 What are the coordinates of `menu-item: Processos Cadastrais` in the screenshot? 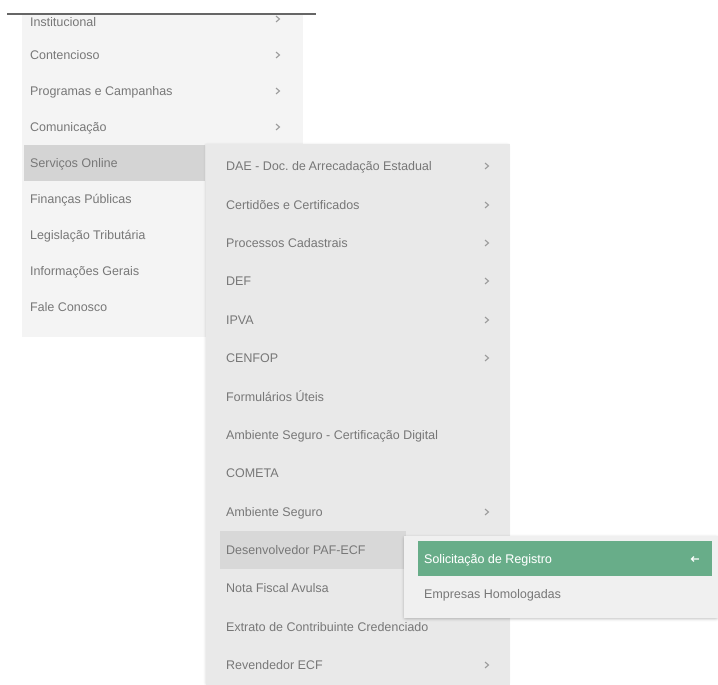 It's located at (365, 243).